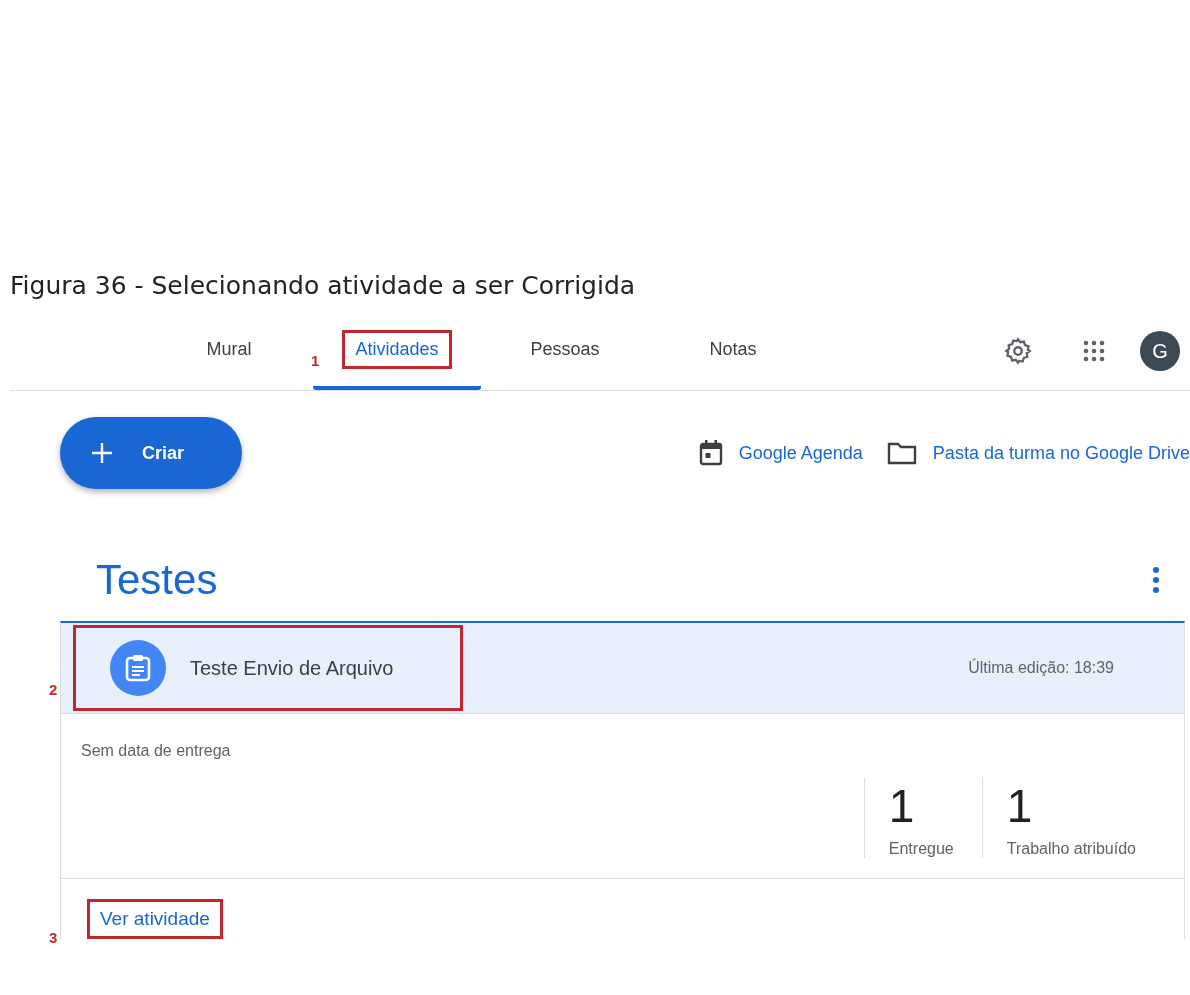 The image size is (1190, 995). I want to click on figure-caption: Figura 36 - Selecionando atividade a ser Corrigida, so click(323, 286).